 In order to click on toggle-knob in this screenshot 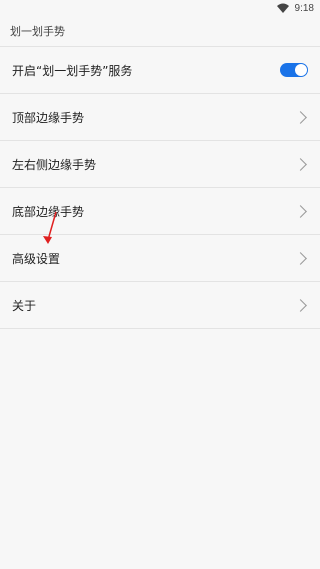, I will do `click(301, 70)`.